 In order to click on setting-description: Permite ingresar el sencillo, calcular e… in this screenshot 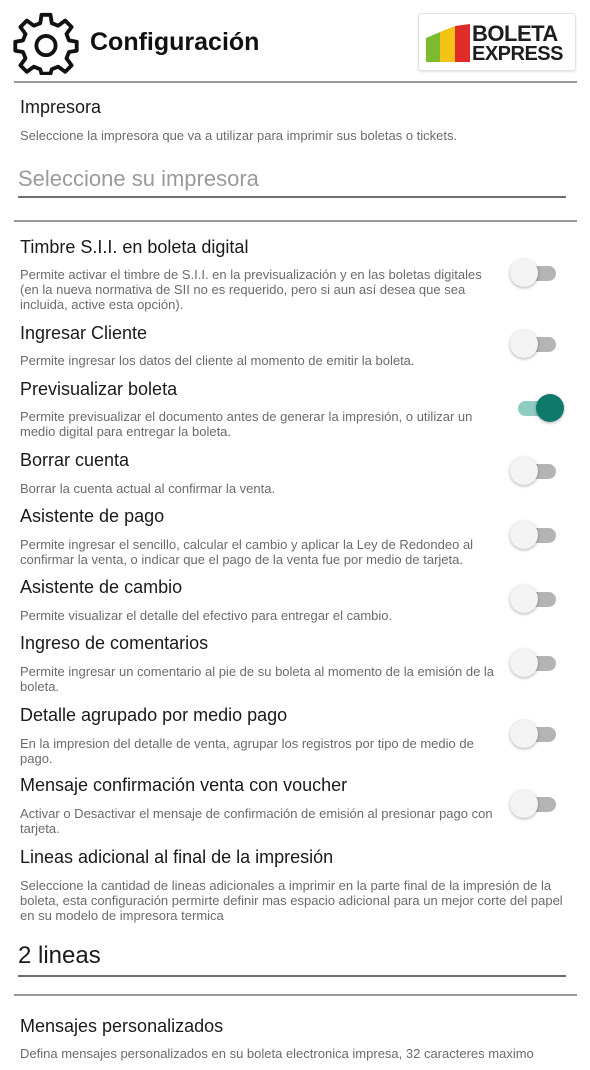, I will do `click(247, 552)`.